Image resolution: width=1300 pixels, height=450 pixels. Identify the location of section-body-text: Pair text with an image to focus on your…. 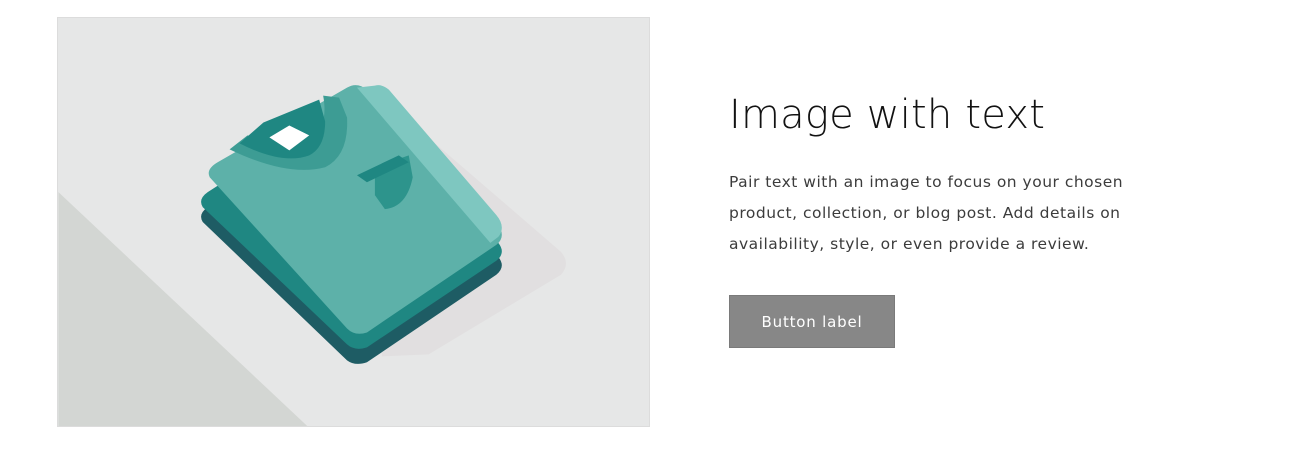
(926, 213).